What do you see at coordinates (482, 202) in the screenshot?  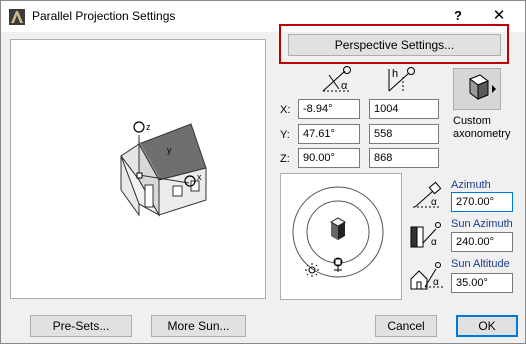 I see `azimuth-field: 270.00°` at bounding box center [482, 202].